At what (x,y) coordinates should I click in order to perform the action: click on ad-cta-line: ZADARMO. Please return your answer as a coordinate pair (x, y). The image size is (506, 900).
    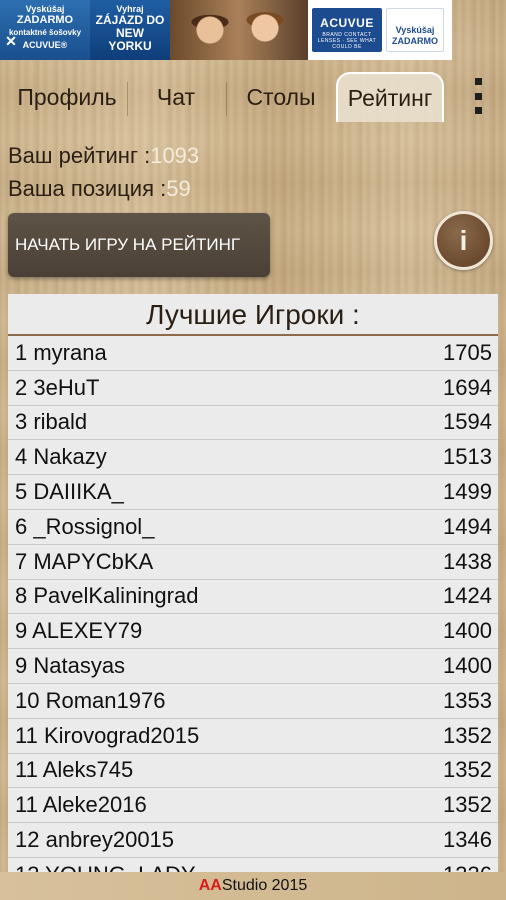
    Looking at the image, I should click on (415, 41).